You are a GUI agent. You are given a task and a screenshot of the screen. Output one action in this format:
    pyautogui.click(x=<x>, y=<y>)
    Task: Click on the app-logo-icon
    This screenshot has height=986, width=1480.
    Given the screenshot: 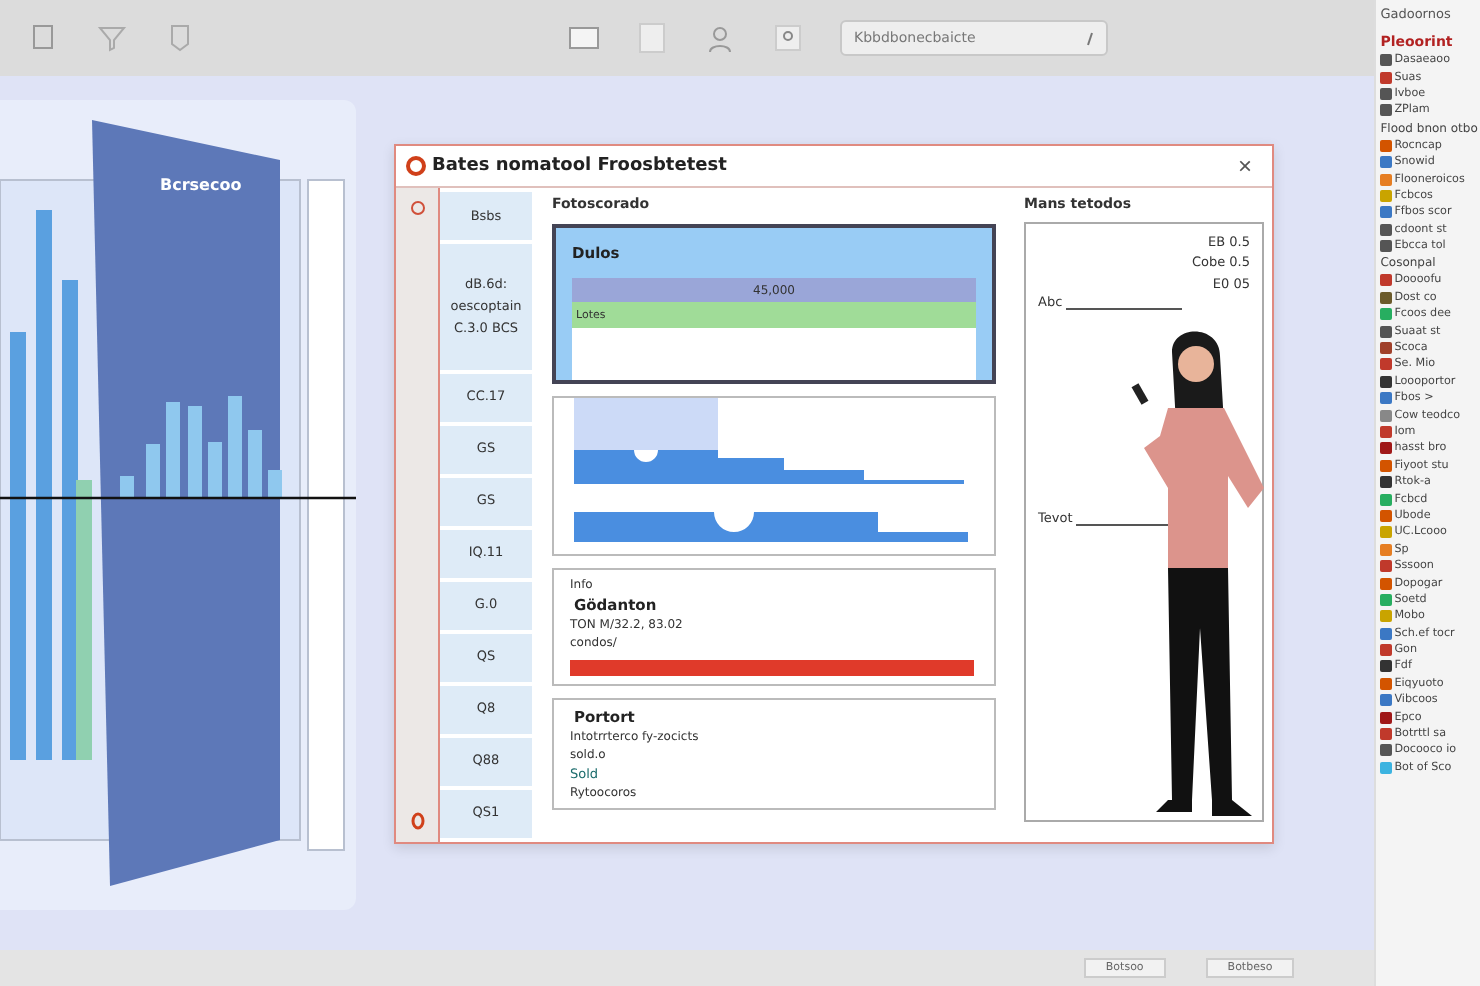 What is the action you would take?
    pyautogui.click(x=416, y=166)
    